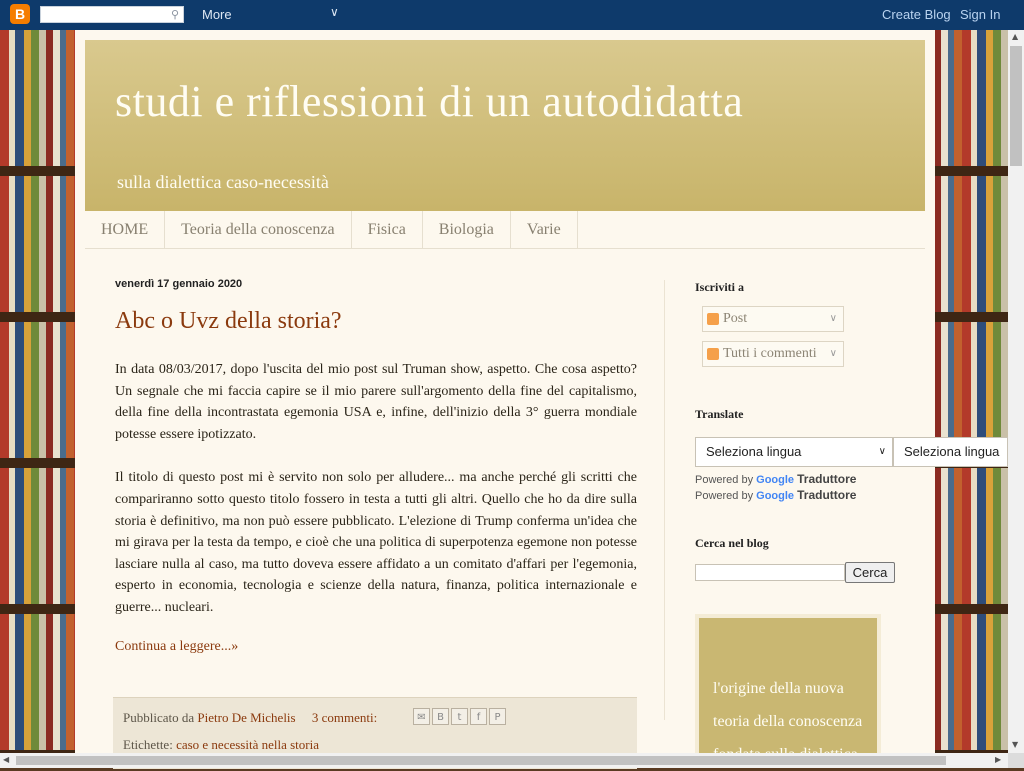 Image resolution: width=1024 pixels, height=771 pixels. Describe the element at coordinates (512, 15) in the screenshot. I see `blogger-navbar: B ⚲ More ∨ Create Blog Sign In` at that location.